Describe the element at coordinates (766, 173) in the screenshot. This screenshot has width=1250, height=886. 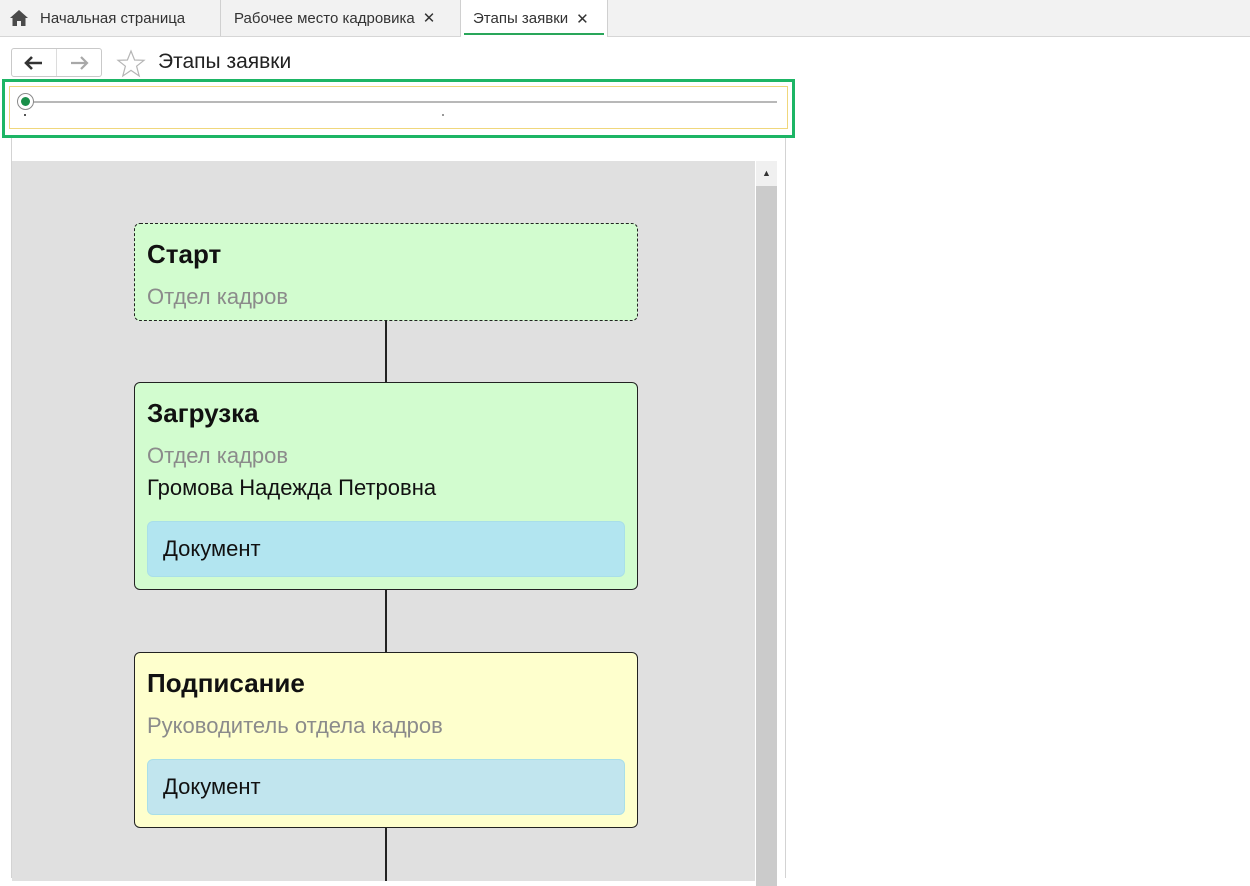
I see `scroll-up-icon: ▲` at that location.